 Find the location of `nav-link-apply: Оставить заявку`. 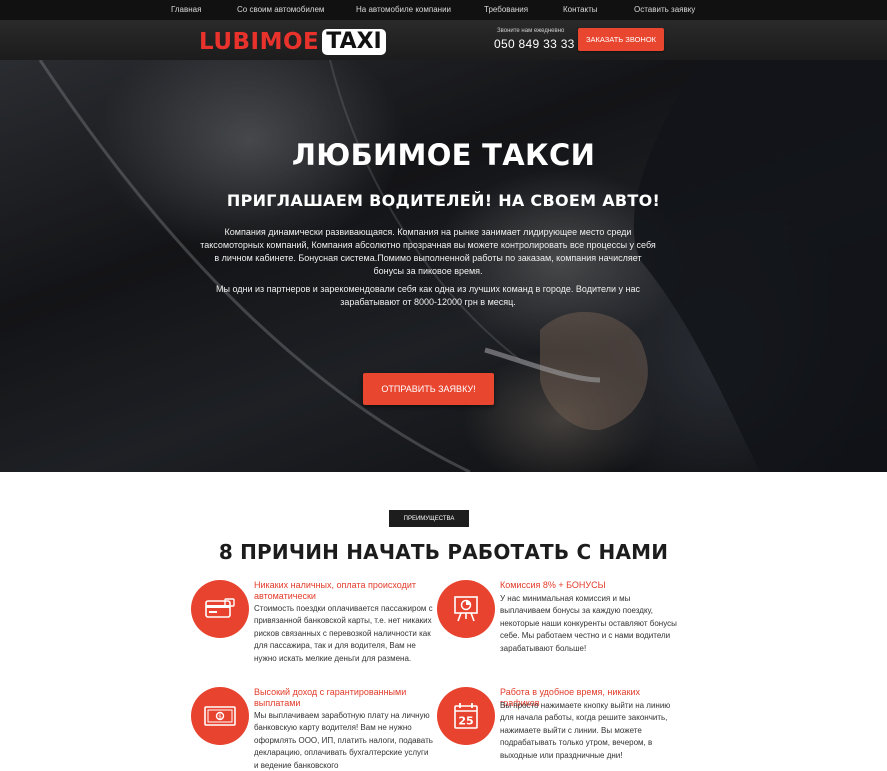

nav-link-apply: Оставить заявку is located at coordinates (664, 9).